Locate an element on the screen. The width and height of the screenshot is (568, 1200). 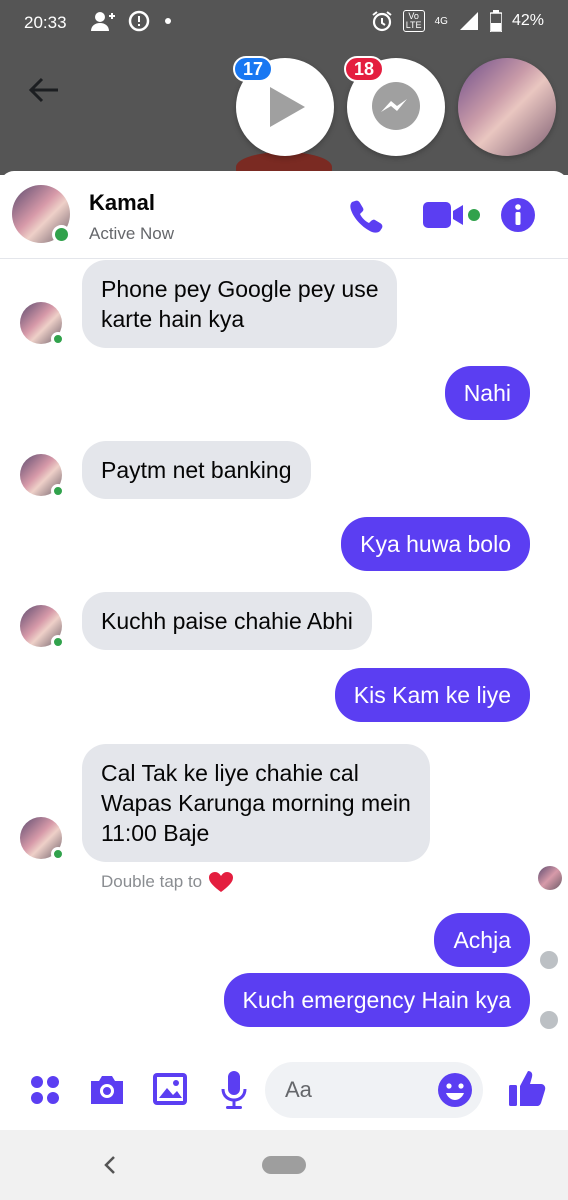
camera-icon is located at coordinates (107, 1089).